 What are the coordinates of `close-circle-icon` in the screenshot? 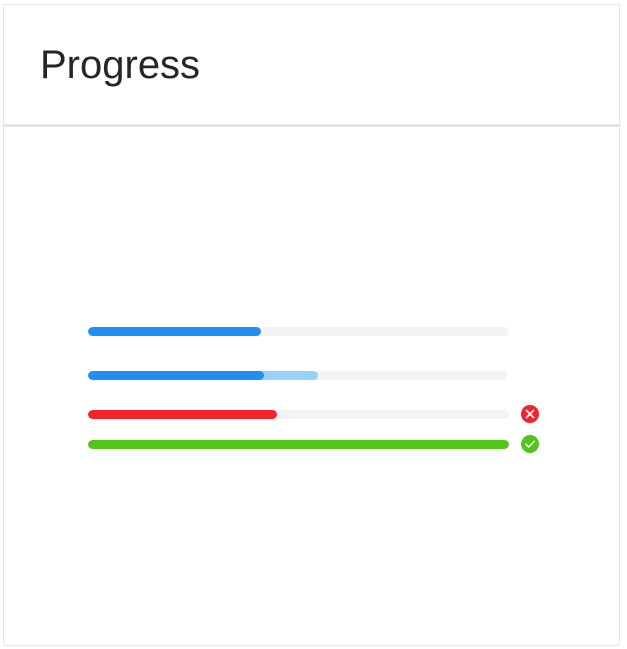 It's located at (530, 414).